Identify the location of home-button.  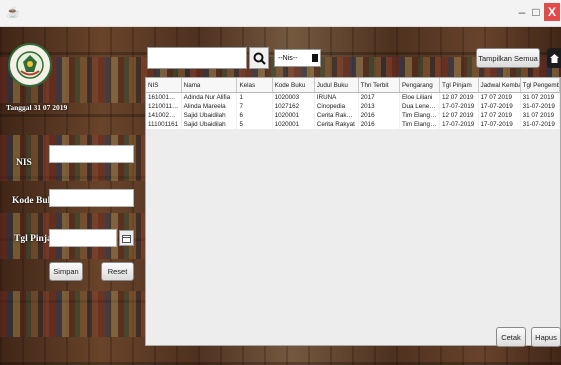
(554, 58).